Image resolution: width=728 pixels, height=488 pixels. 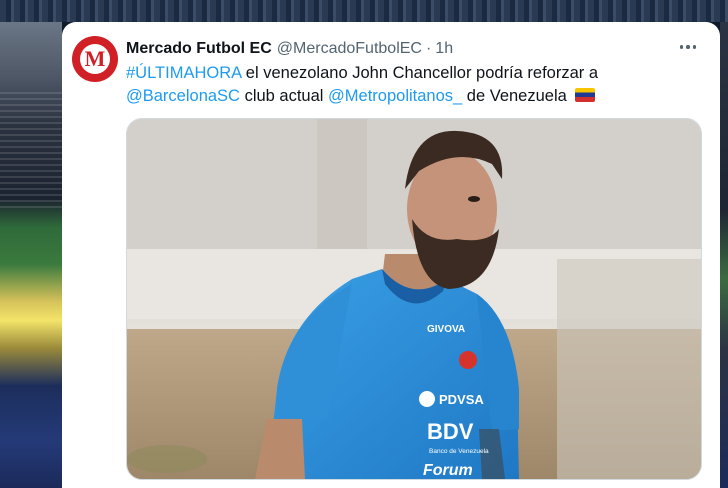 I want to click on tweet-text-segment-3: de Venezuela, so click(x=517, y=96).